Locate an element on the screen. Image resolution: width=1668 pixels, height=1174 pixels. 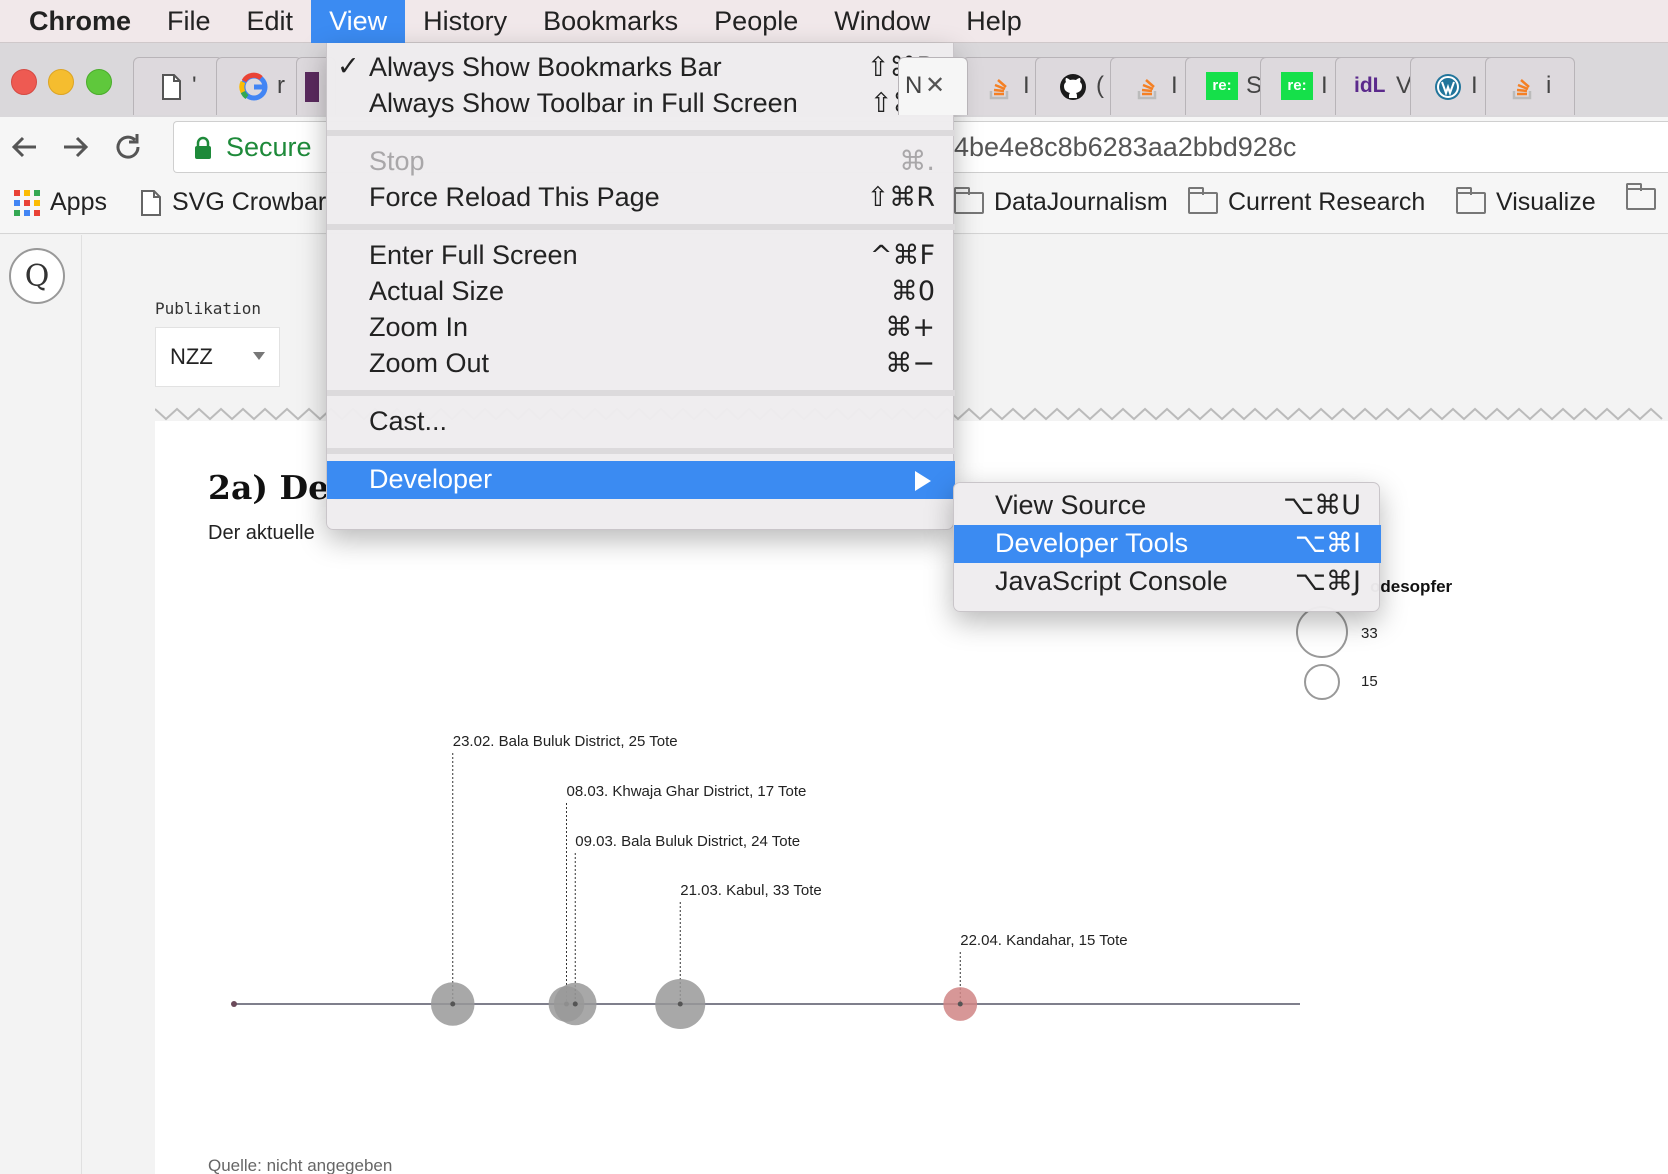
document-icon is located at coordinates (171, 87).